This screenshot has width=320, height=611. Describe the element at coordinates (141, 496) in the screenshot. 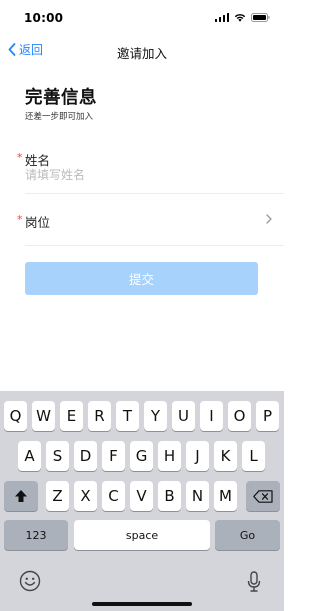

I see `key-v: V` at that location.